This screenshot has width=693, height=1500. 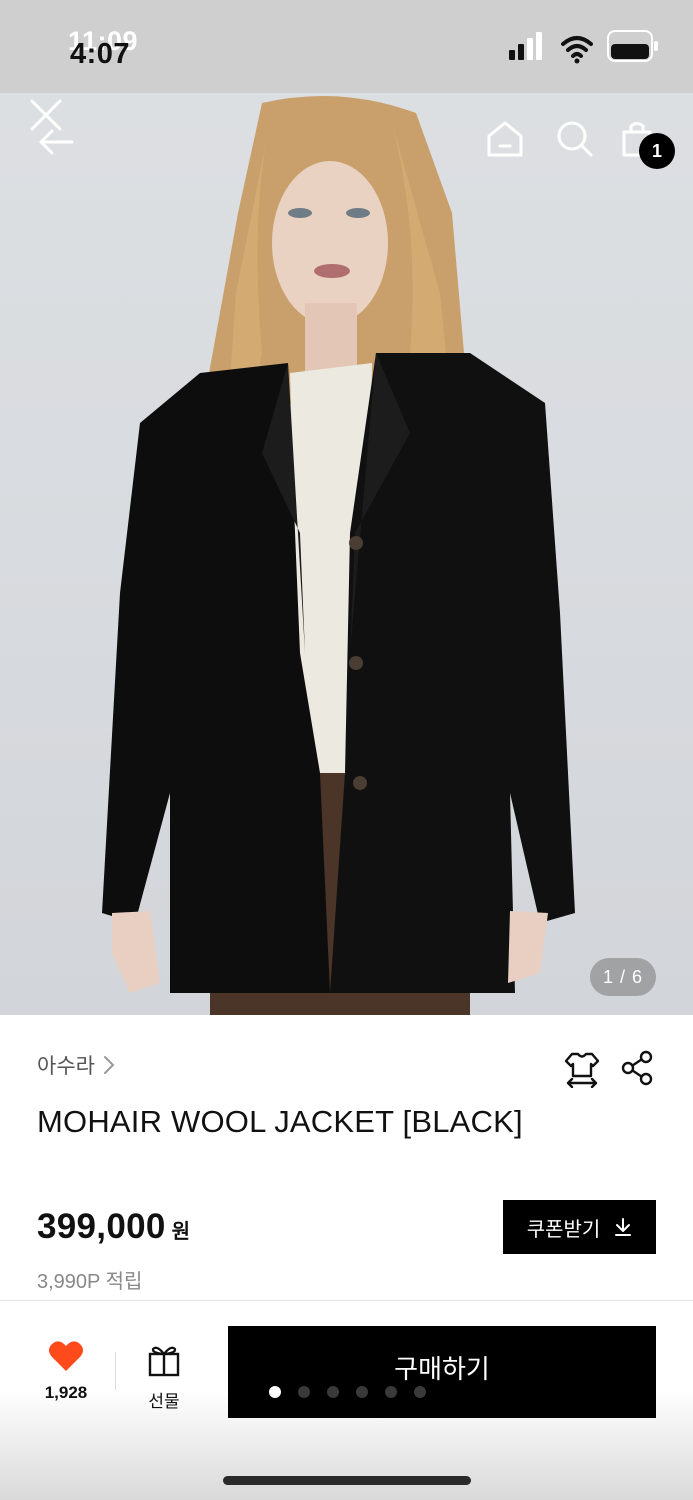 I want to click on brand-name: 아수라, so click(x=66, y=1066).